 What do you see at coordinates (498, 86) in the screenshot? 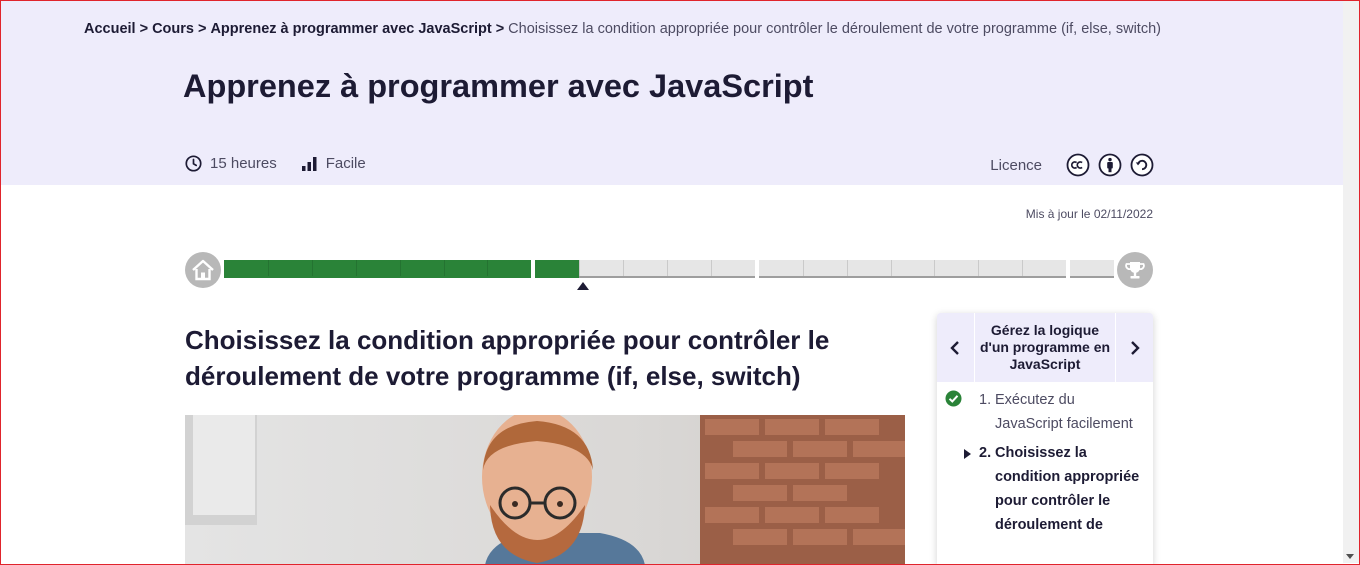
I see `course-title: Apprenez à programmer avec JavaScript` at bounding box center [498, 86].